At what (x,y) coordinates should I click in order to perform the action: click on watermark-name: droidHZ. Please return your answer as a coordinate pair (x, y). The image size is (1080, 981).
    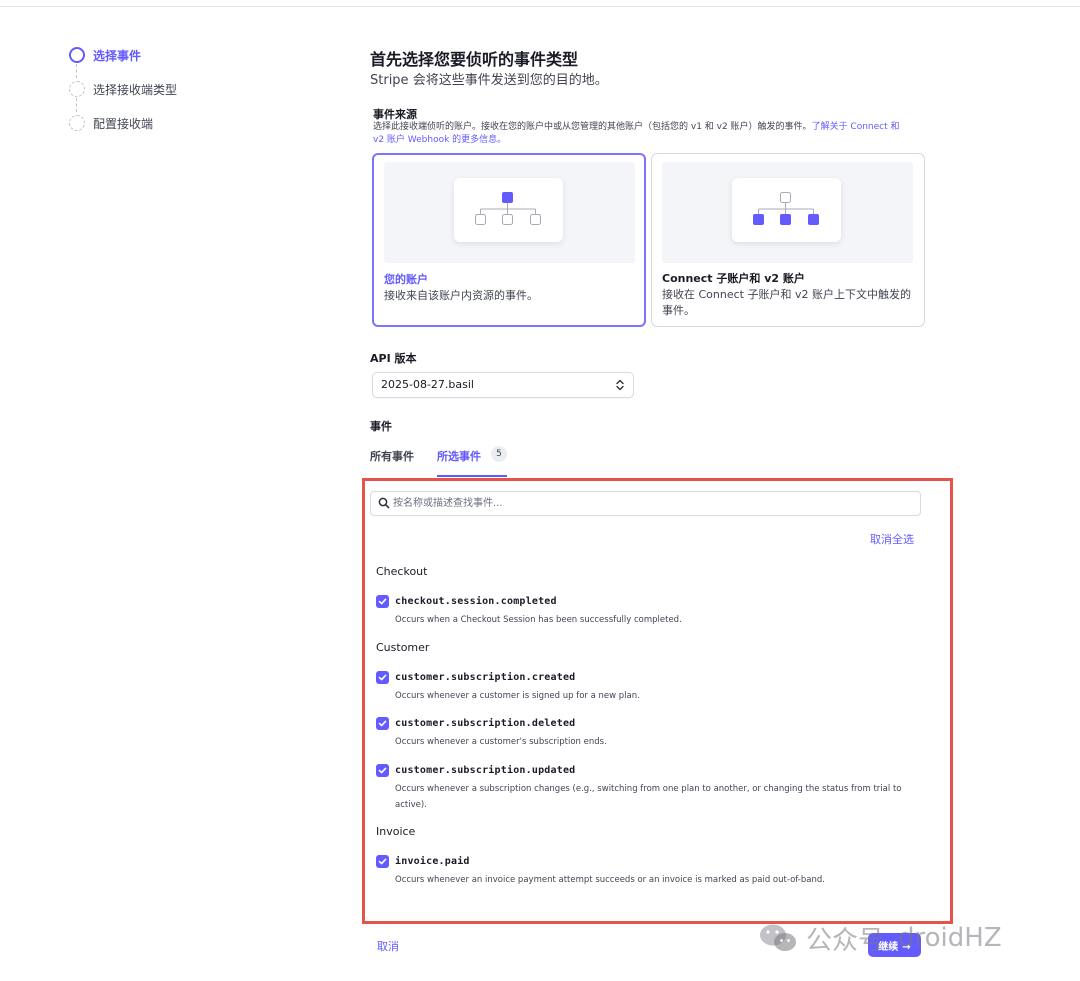
    Looking at the image, I should click on (950, 938).